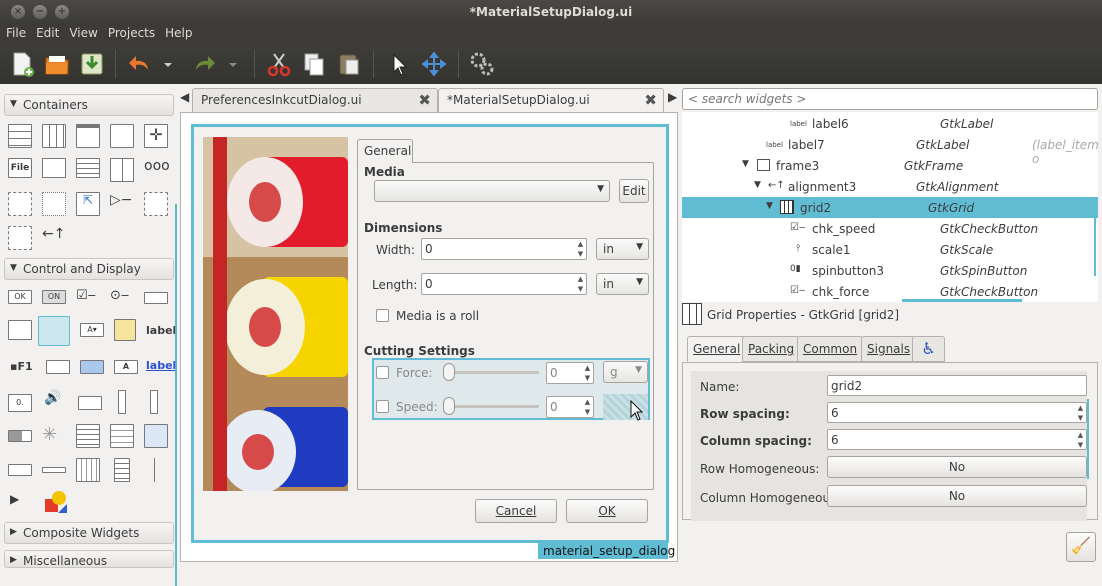 This screenshot has width=1102, height=586. What do you see at coordinates (398, 64) in the screenshot?
I see `select-pointer-icon` at bounding box center [398, 64].